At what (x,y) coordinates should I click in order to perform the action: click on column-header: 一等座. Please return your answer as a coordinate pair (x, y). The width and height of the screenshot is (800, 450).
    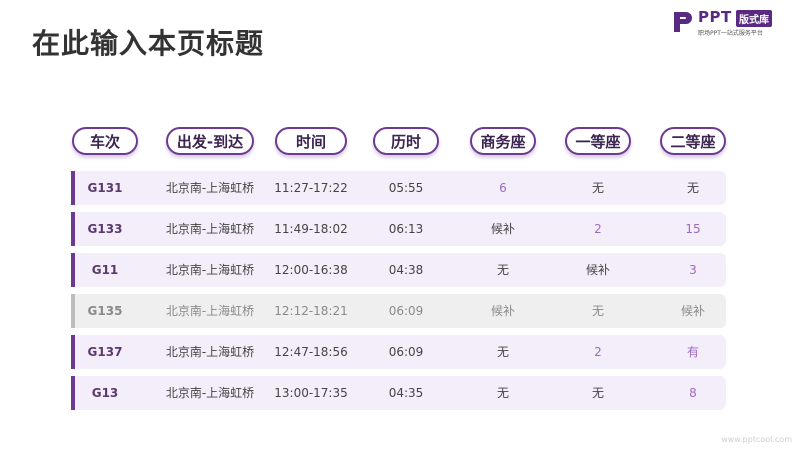
    Looking at the image, I should click on (598, 141).